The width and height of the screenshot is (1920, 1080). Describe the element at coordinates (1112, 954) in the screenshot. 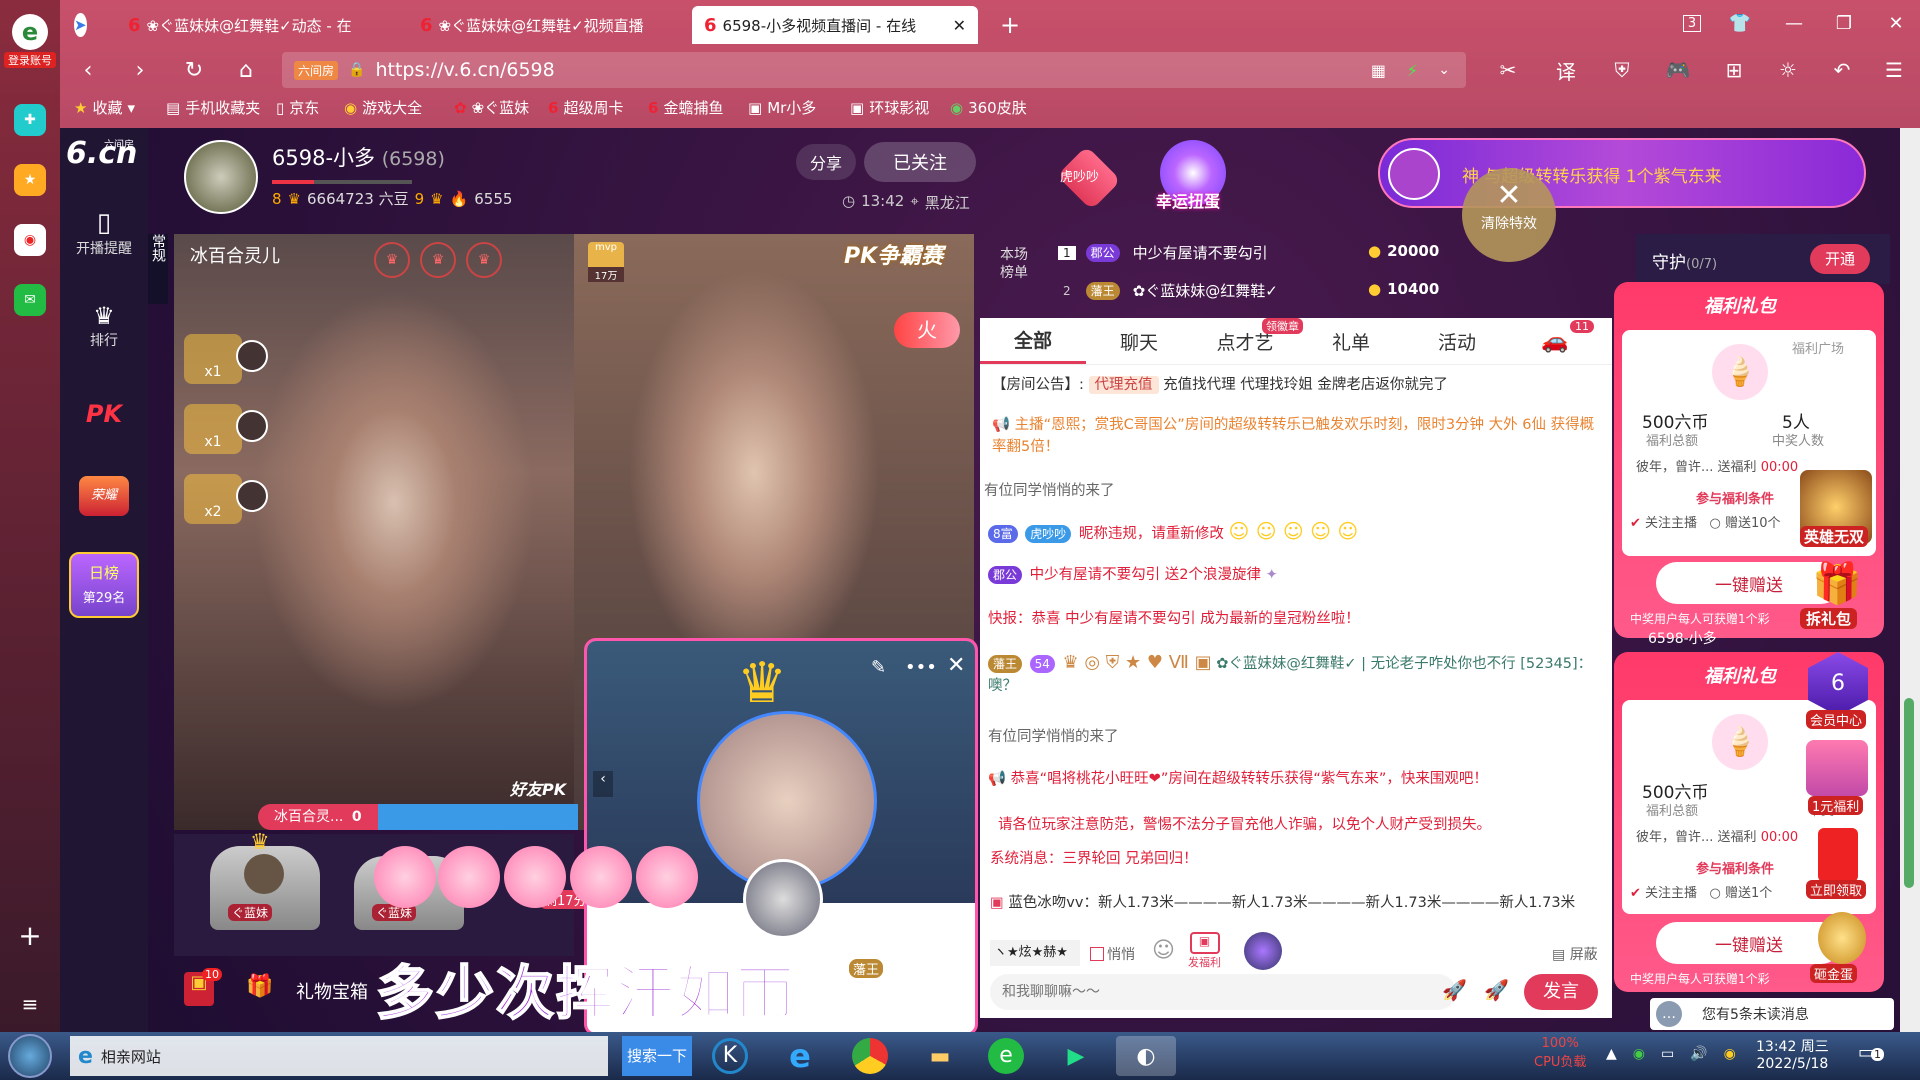

I see `whisper-toggle: 悄悄` at that location.